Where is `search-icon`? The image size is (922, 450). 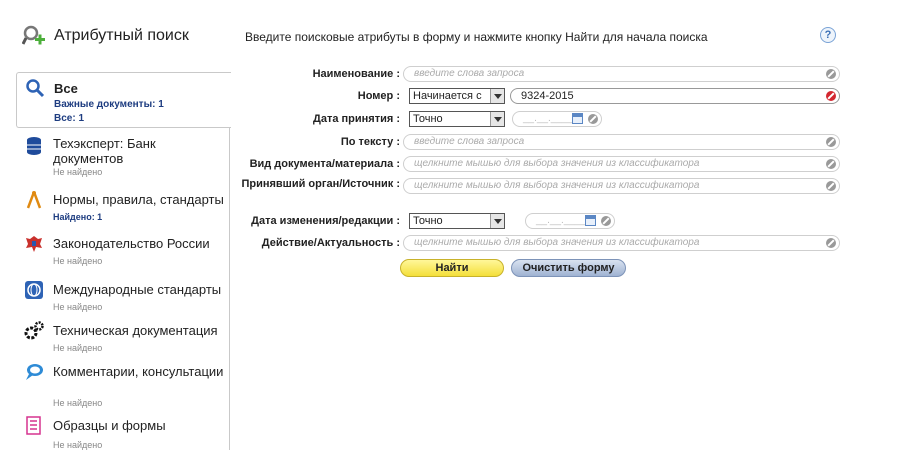 search-icon is located at coordinates (35, 88).